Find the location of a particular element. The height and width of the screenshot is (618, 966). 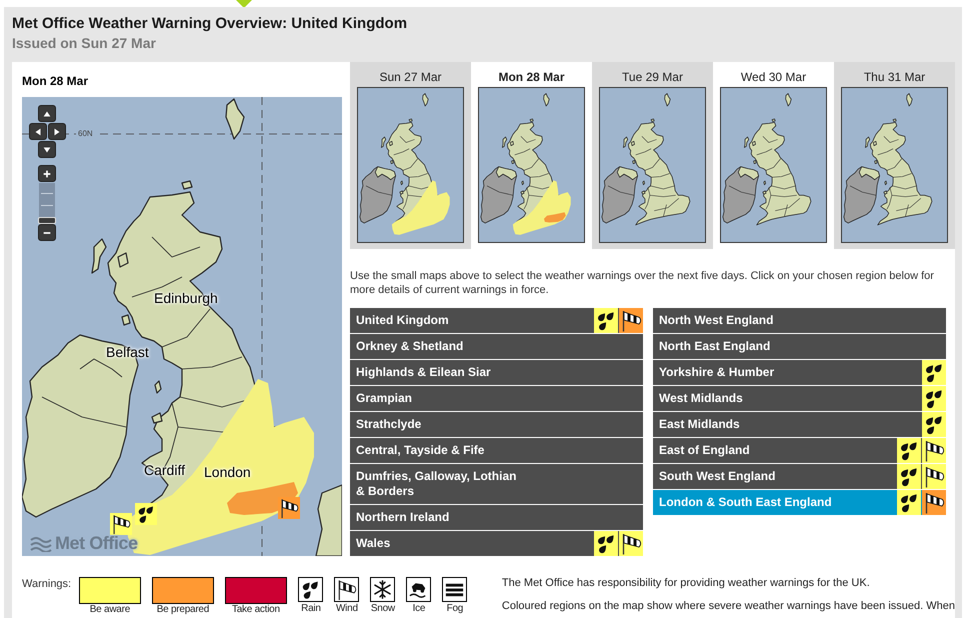

city-label: London is located at coordinates (227, 472).